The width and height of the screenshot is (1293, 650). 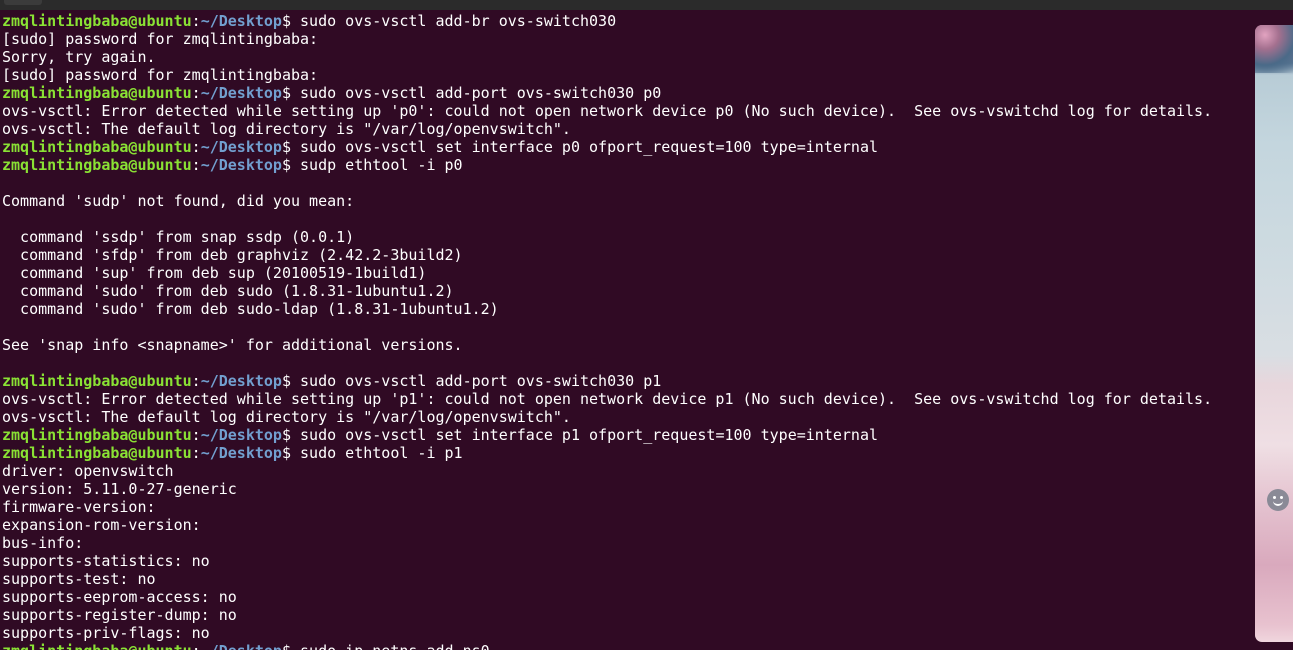 I want to click on top-bar-tab, so click(x=23, y=2).